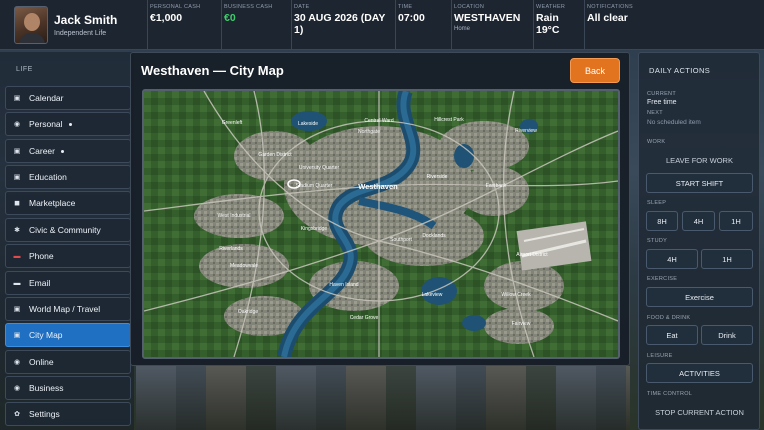 This screenshot has height=430, width=764. What do you see at coordinates (532, 255) in the screenshot?
I see `map-label: Airport District` at bounding box center [532, 255].